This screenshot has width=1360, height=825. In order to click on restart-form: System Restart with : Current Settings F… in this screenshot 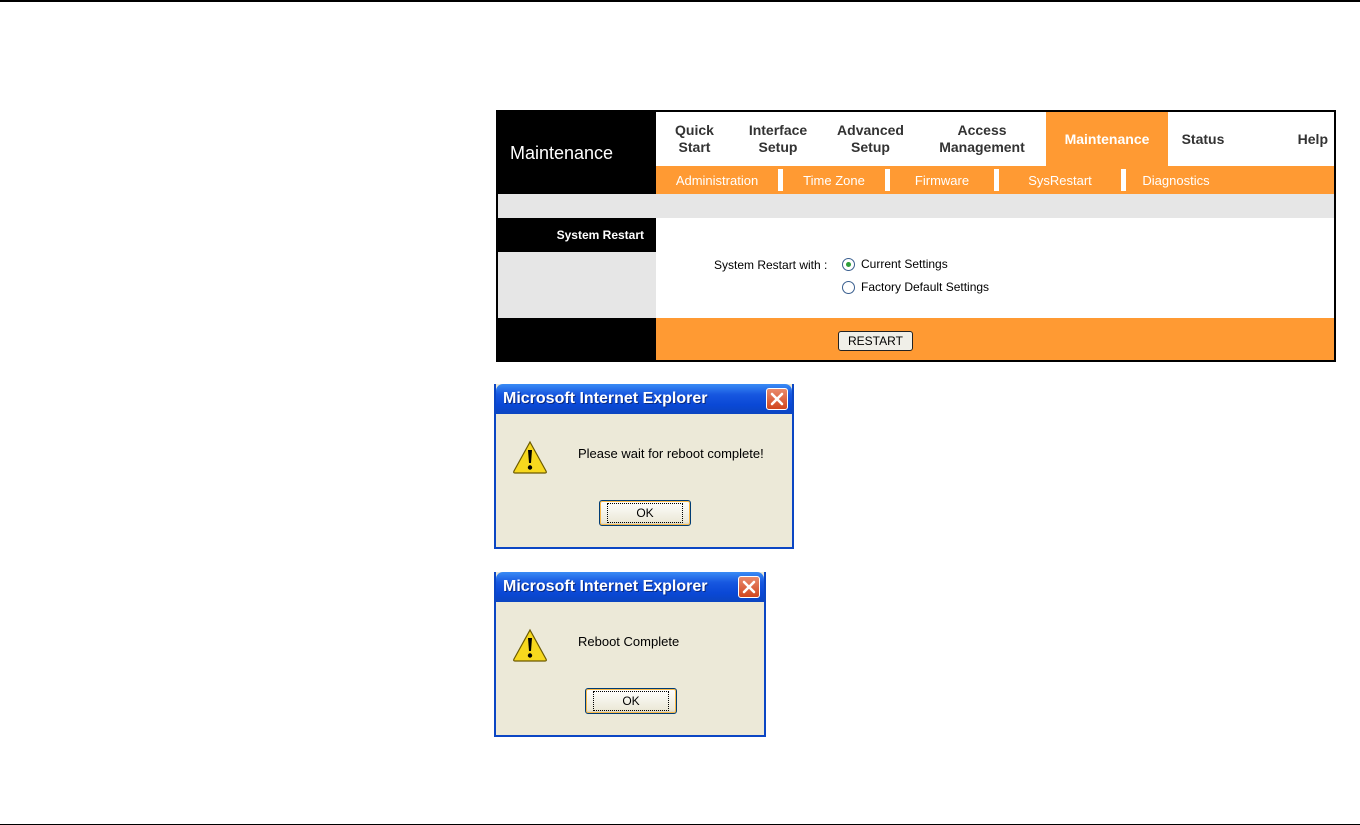, I will do `click(995, 268)`.